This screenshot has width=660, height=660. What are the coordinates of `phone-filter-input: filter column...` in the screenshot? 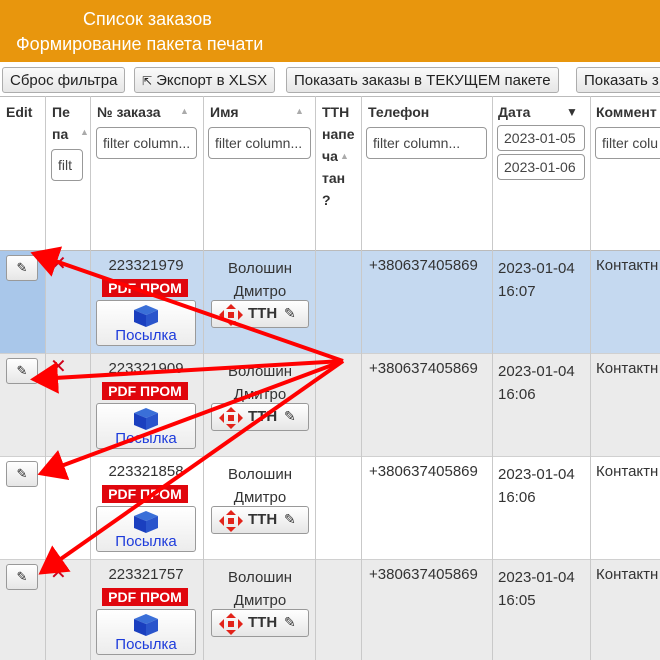 It's located at (426, 143).